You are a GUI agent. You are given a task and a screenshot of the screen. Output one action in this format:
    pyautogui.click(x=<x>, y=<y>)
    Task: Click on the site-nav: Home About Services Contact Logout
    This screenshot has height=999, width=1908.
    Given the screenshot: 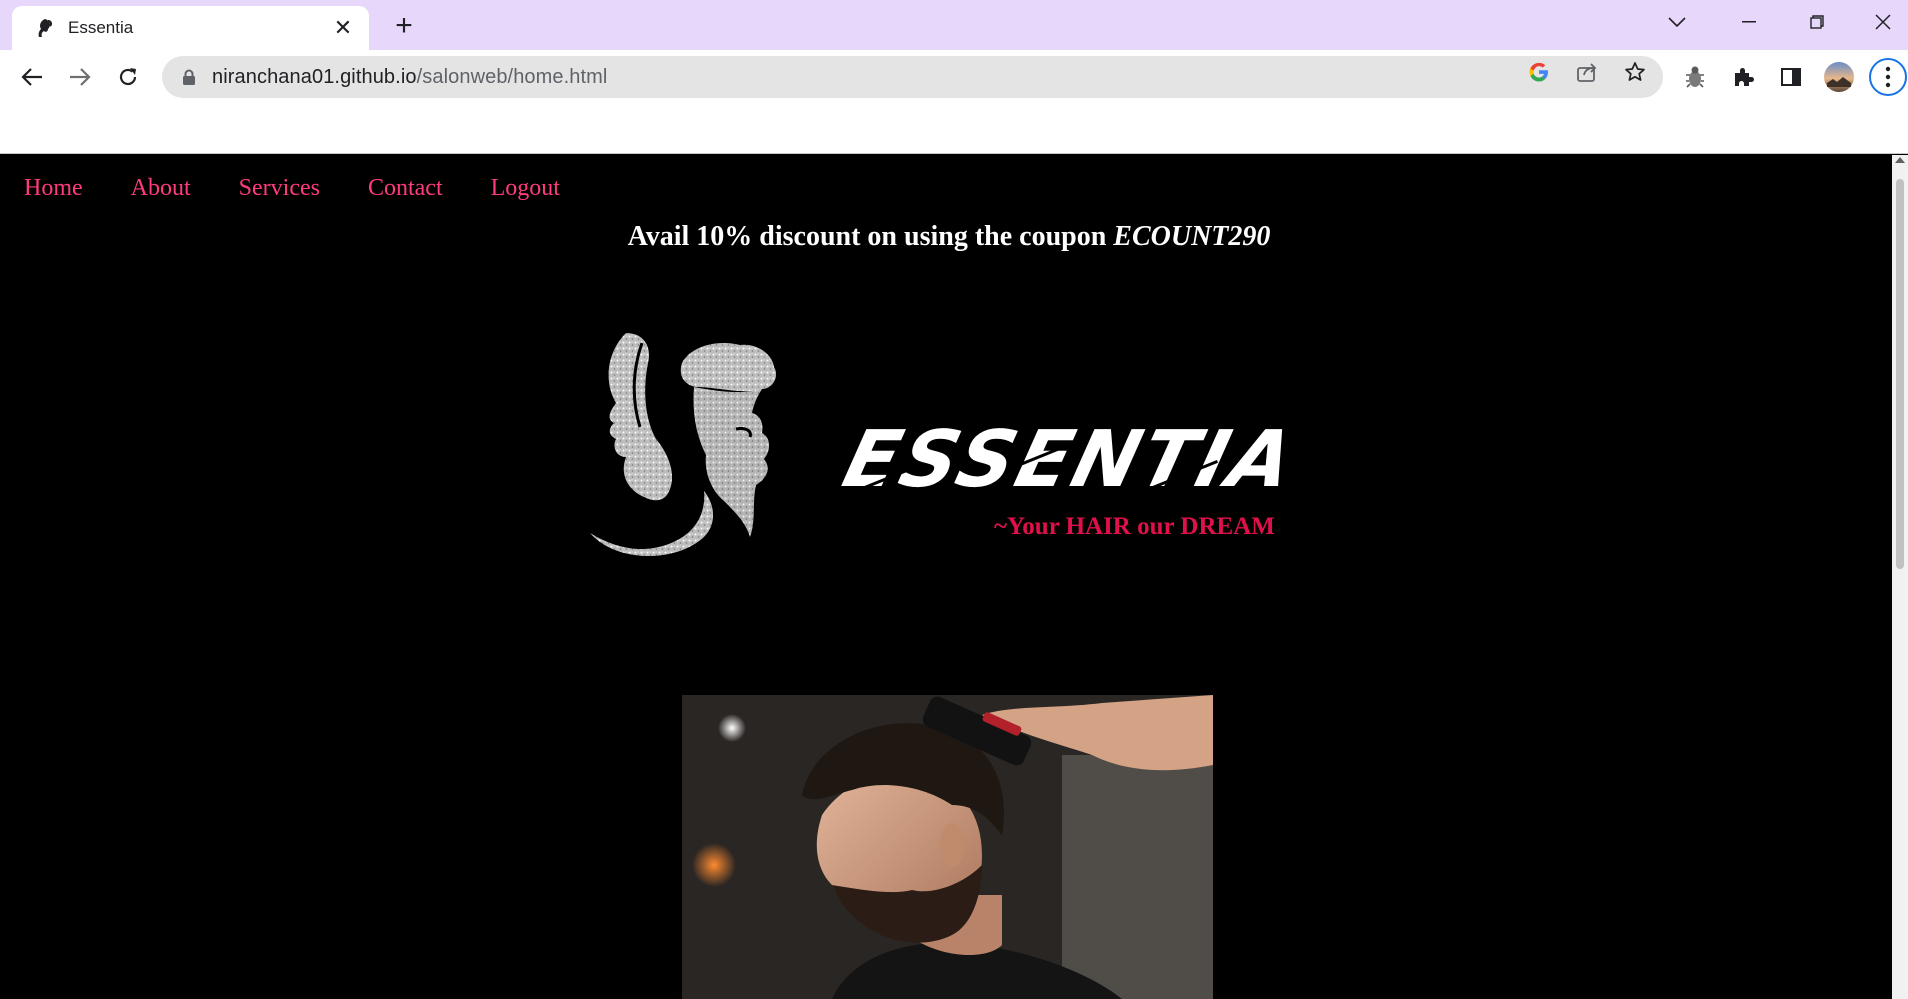 What is the action you would take?
    pyautogui.click(x=316, y=188)
    